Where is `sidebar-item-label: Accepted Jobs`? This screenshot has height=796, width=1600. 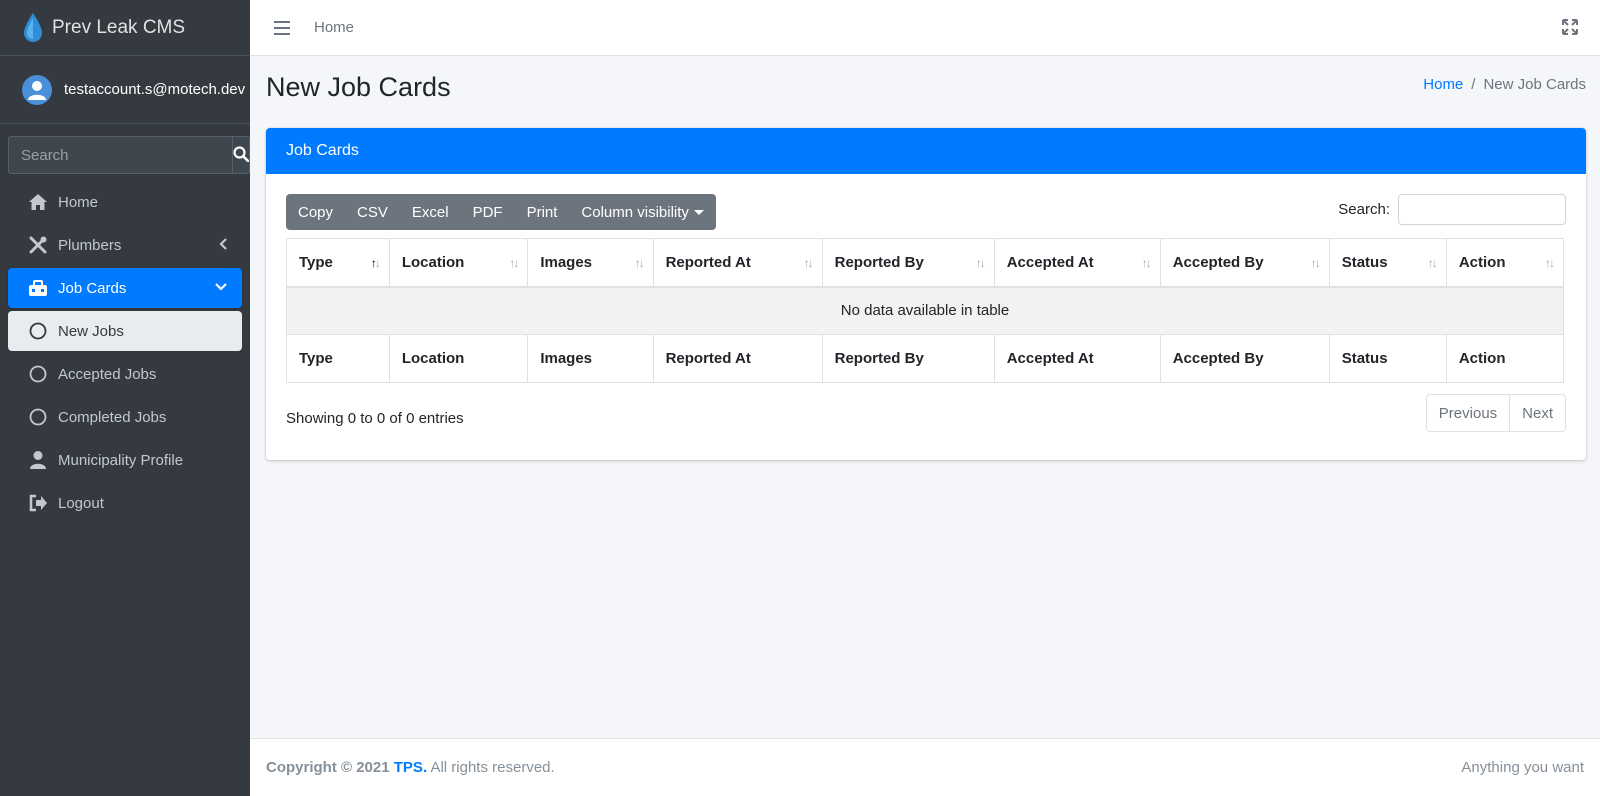 sidebar-item-label: Accepted Jobs is located at coordinates (107, 374).